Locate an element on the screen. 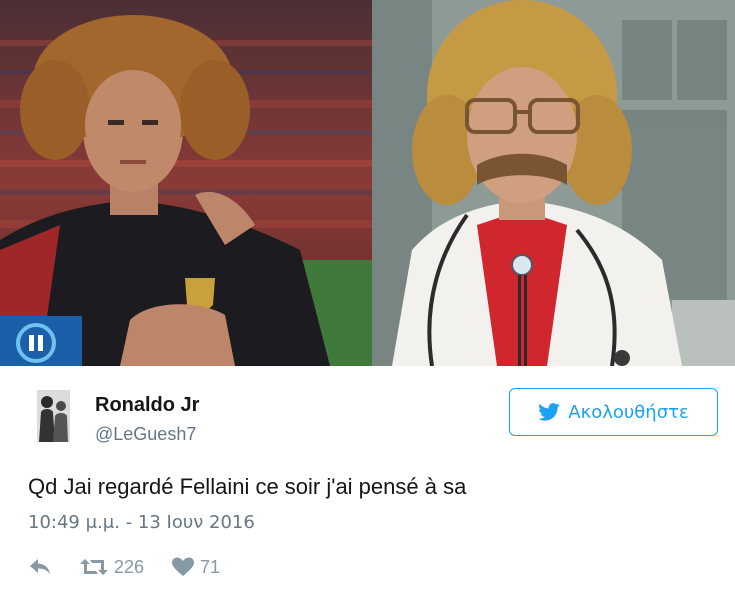 The image size is (735, 590). like-count: 71 is located at coordinates (210, 566).